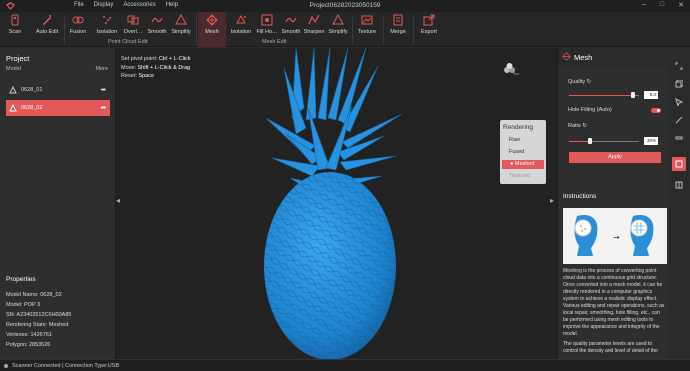 Image resolution: width=690 pixels, height=371 pixels. What do you see at coordinates (157, 20) in the screenshot?
I see `smooth-icon` at bounding box center [157, 20].